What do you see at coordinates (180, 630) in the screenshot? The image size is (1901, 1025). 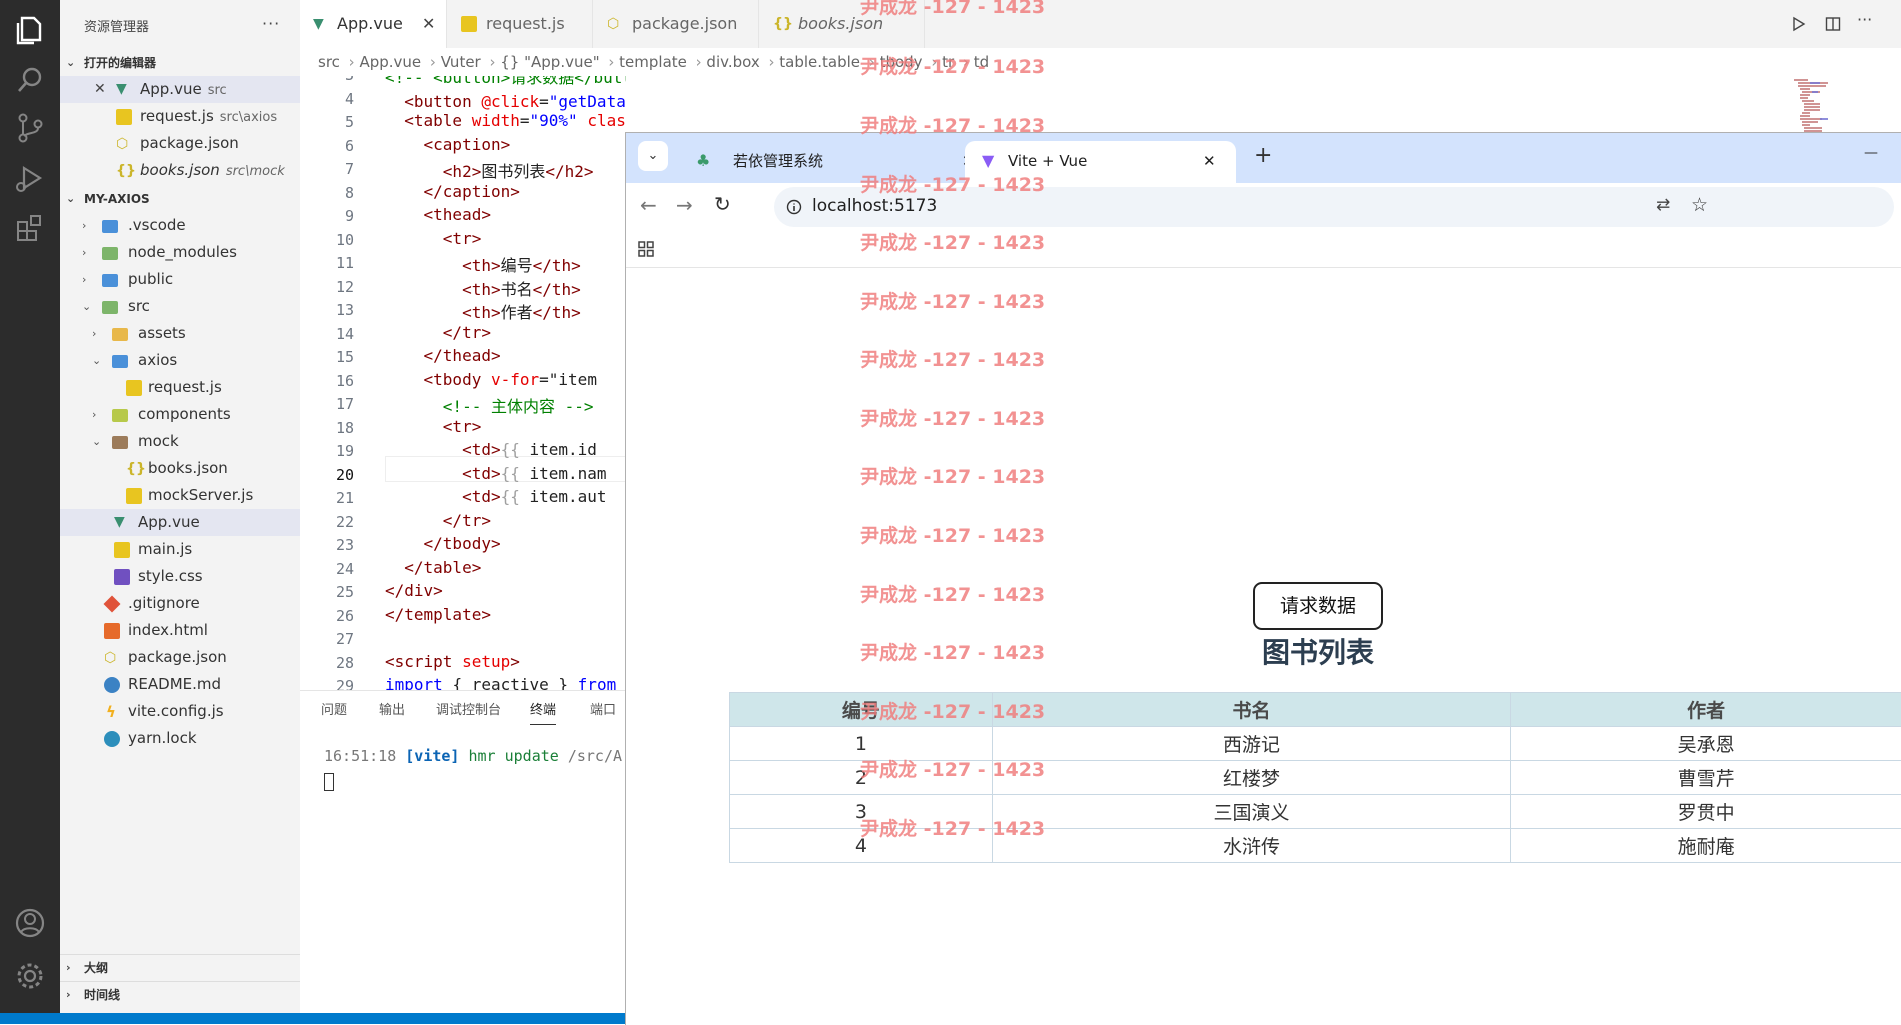 I see `tree-item-index-html: index.html` at bounding box center [180, 630].